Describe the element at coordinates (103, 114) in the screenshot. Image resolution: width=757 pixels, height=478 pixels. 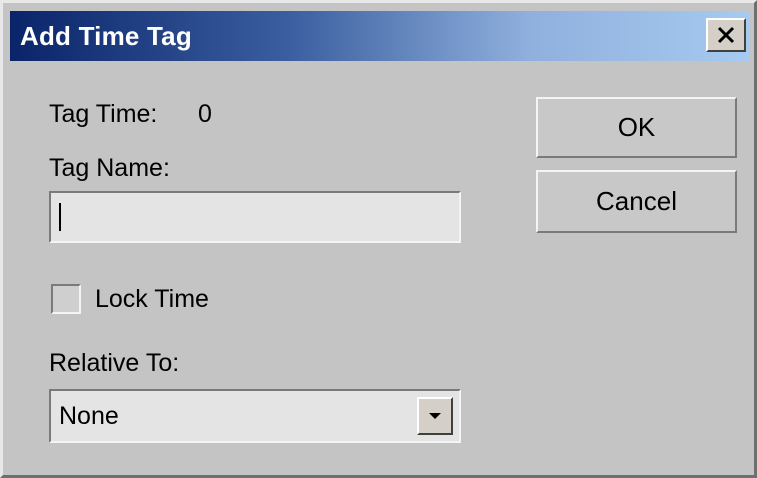
I see `tag-time-label: Tag Time:` at that location.